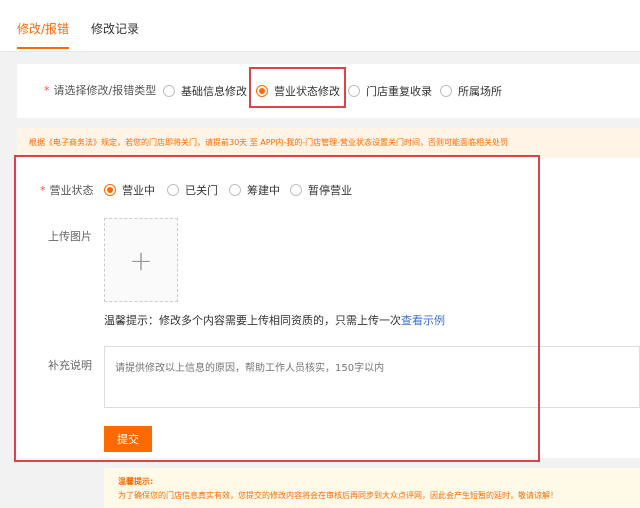 This screenshot has width=640, height=508. I want to click on error-type-label-text: 请选择修改/报错类型, so click(105, 90).